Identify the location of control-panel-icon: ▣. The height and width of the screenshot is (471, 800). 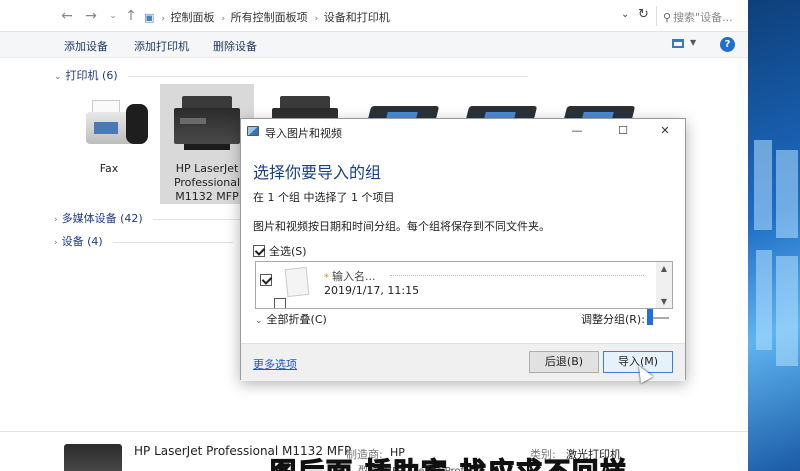
(149, 17).